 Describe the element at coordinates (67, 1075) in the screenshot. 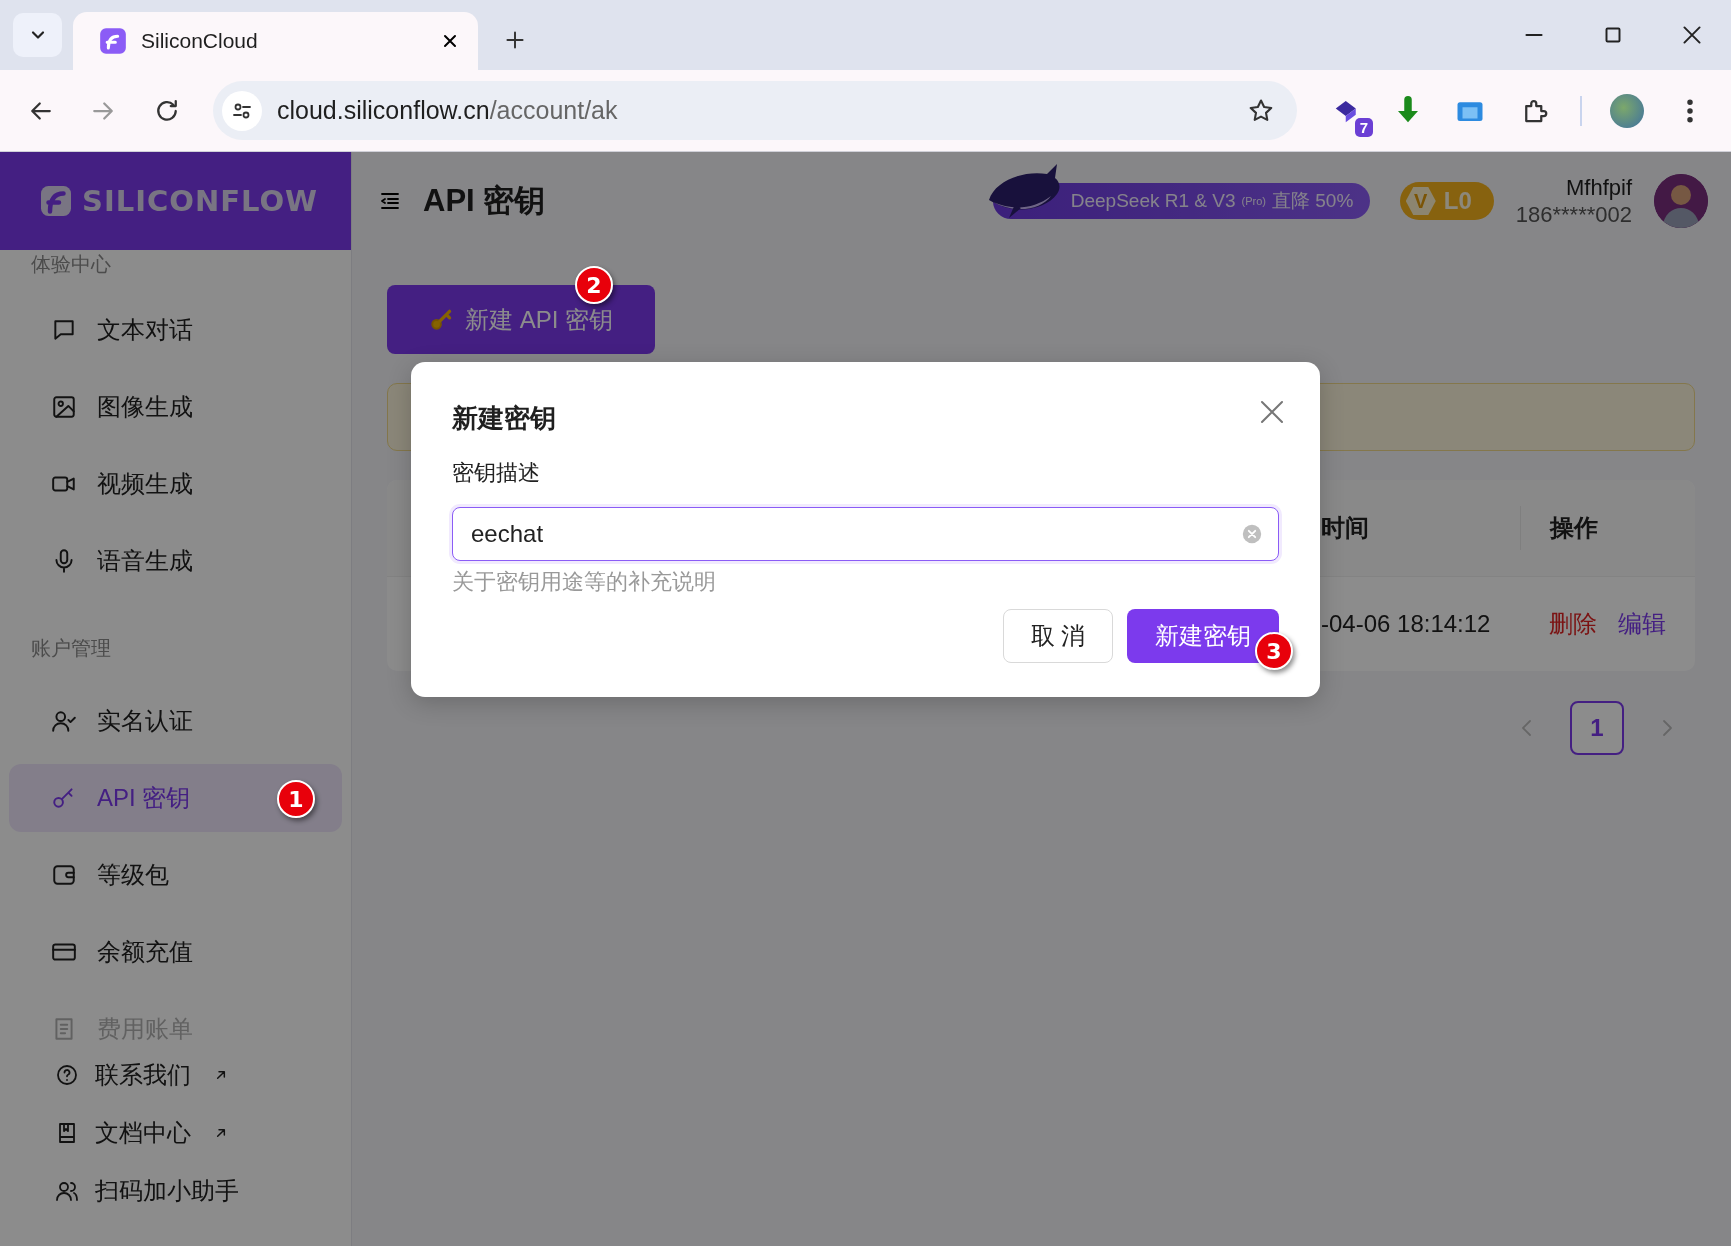

I see `help-circle-icon` at that location.